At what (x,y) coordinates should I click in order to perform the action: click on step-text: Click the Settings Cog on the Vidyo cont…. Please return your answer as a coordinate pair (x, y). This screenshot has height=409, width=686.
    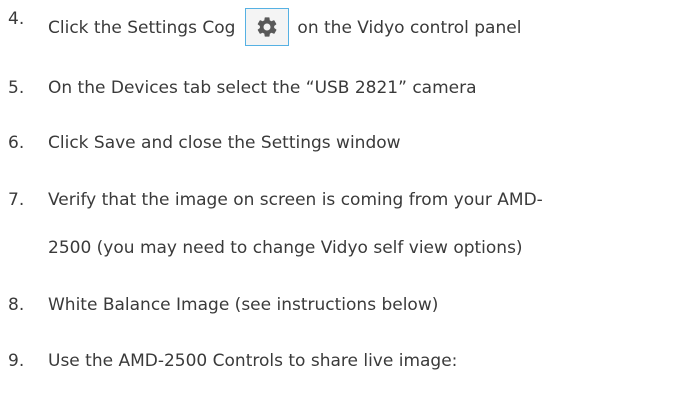
    Looking at the image, I should click on (285, 27).